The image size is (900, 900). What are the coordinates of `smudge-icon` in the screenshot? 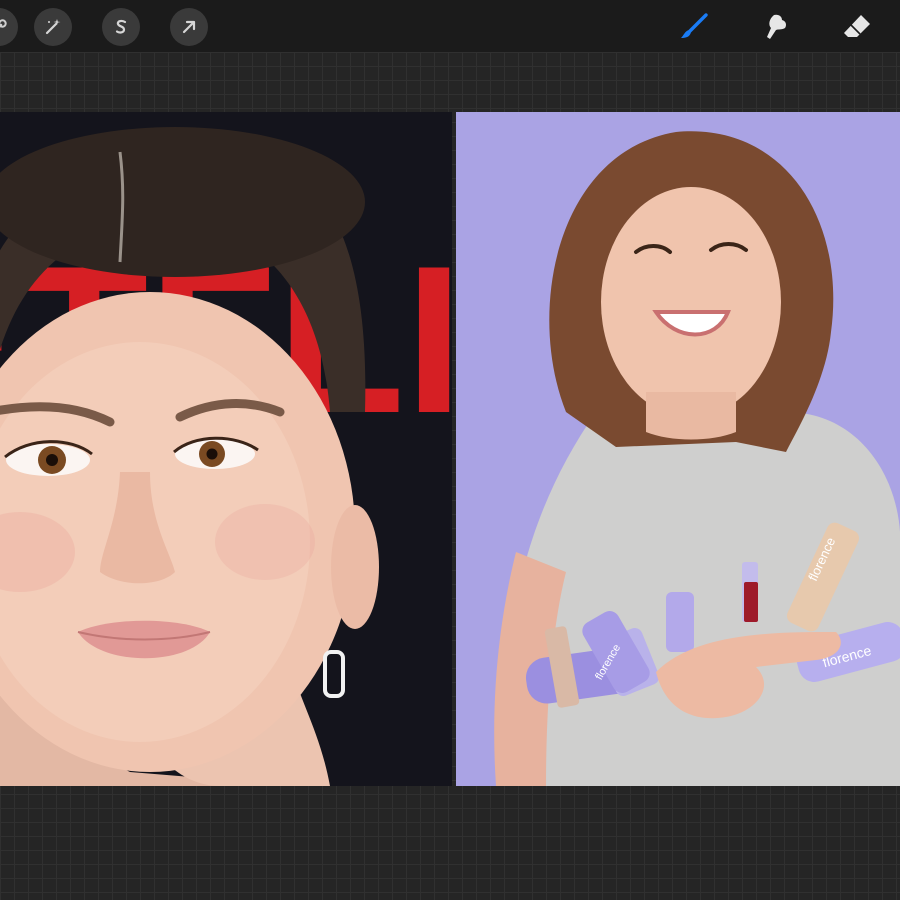 It's located at (776, 27).